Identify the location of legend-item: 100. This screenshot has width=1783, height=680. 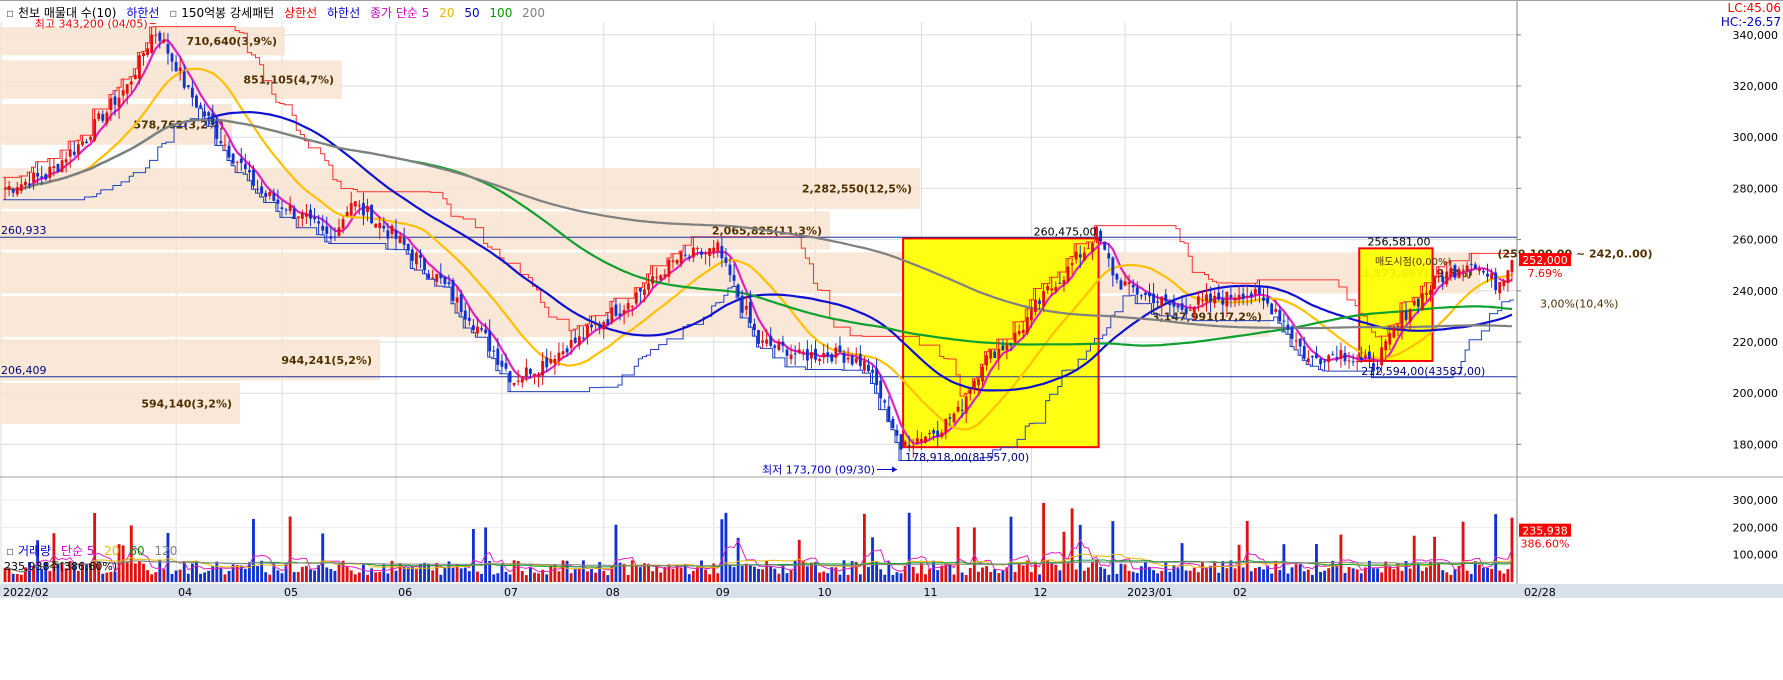
(500, 13).